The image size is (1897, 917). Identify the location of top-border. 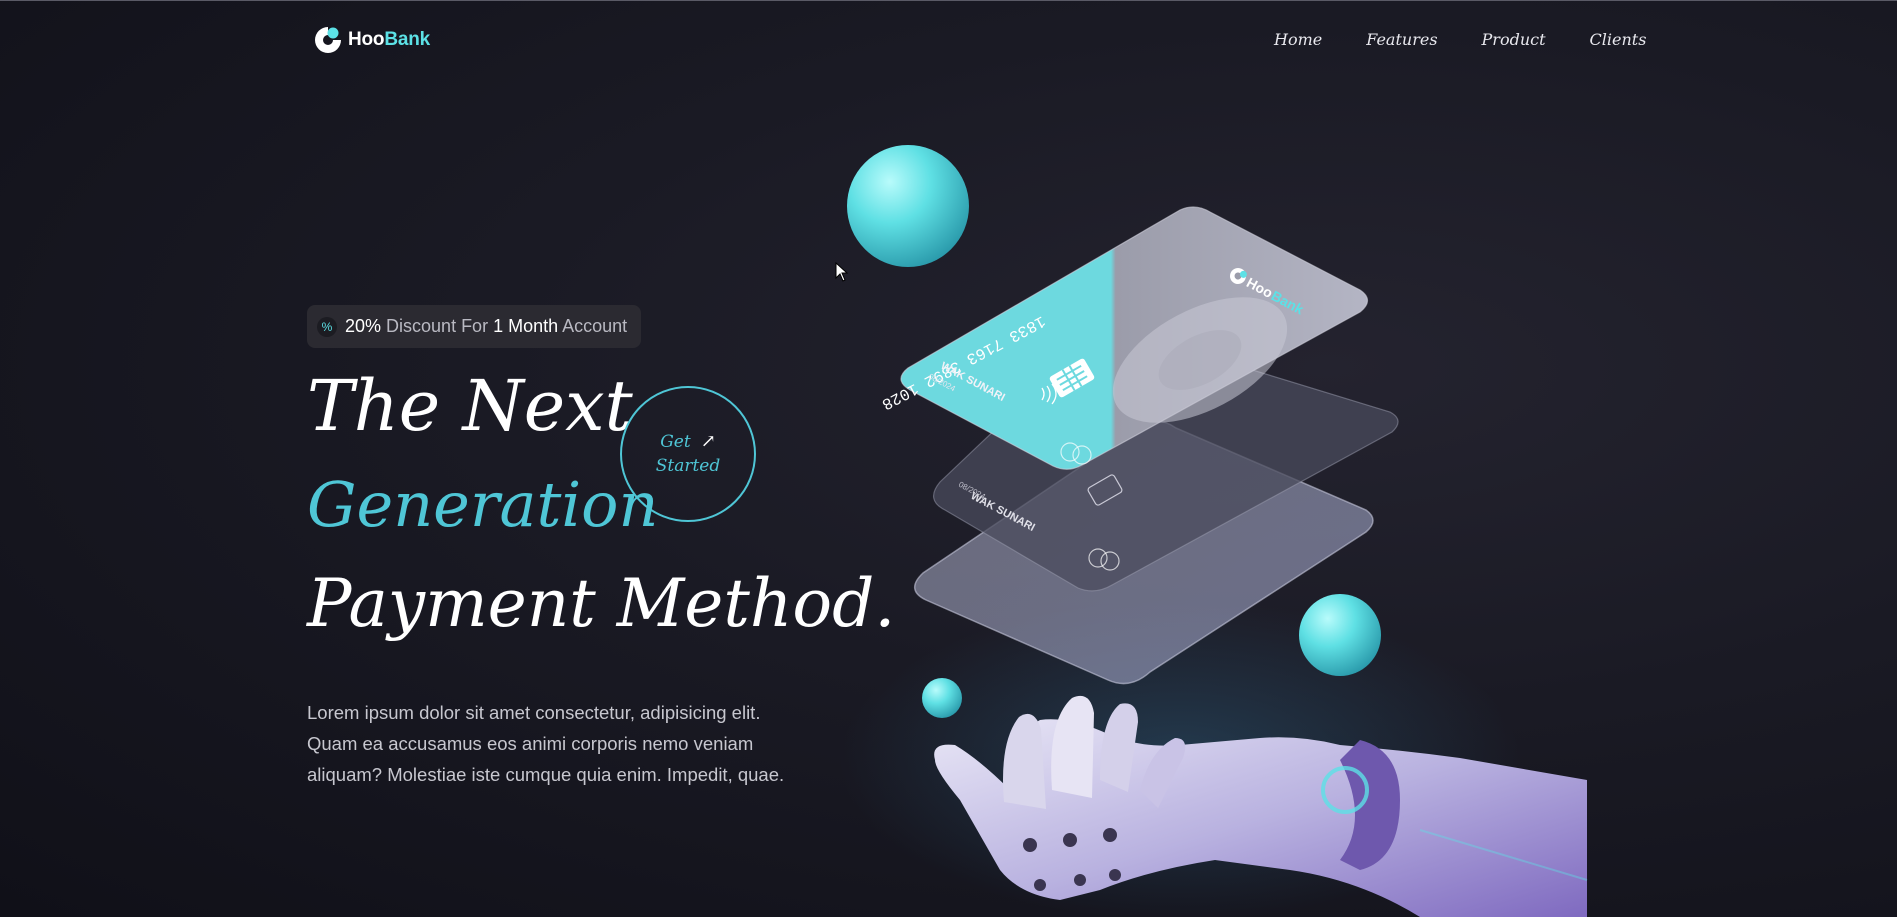
(948, 0).